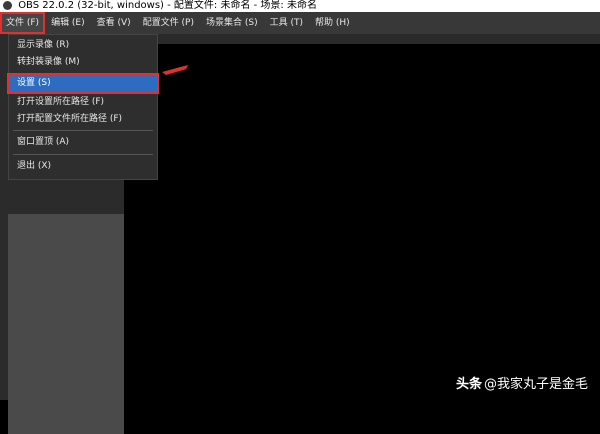 The width and height of the screenshot is (600, 434). I want to click on watermark: 头条 @我家丸子是金毛, so click(522, 382).